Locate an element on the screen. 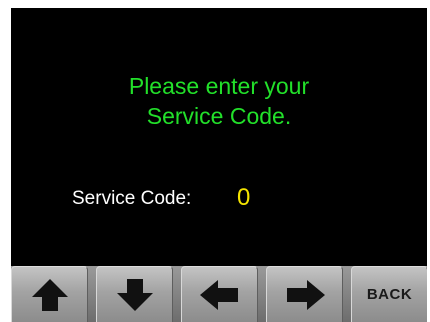 The image size is (430, 322). back-button-label: BACK is located at coordinates (389, 294).